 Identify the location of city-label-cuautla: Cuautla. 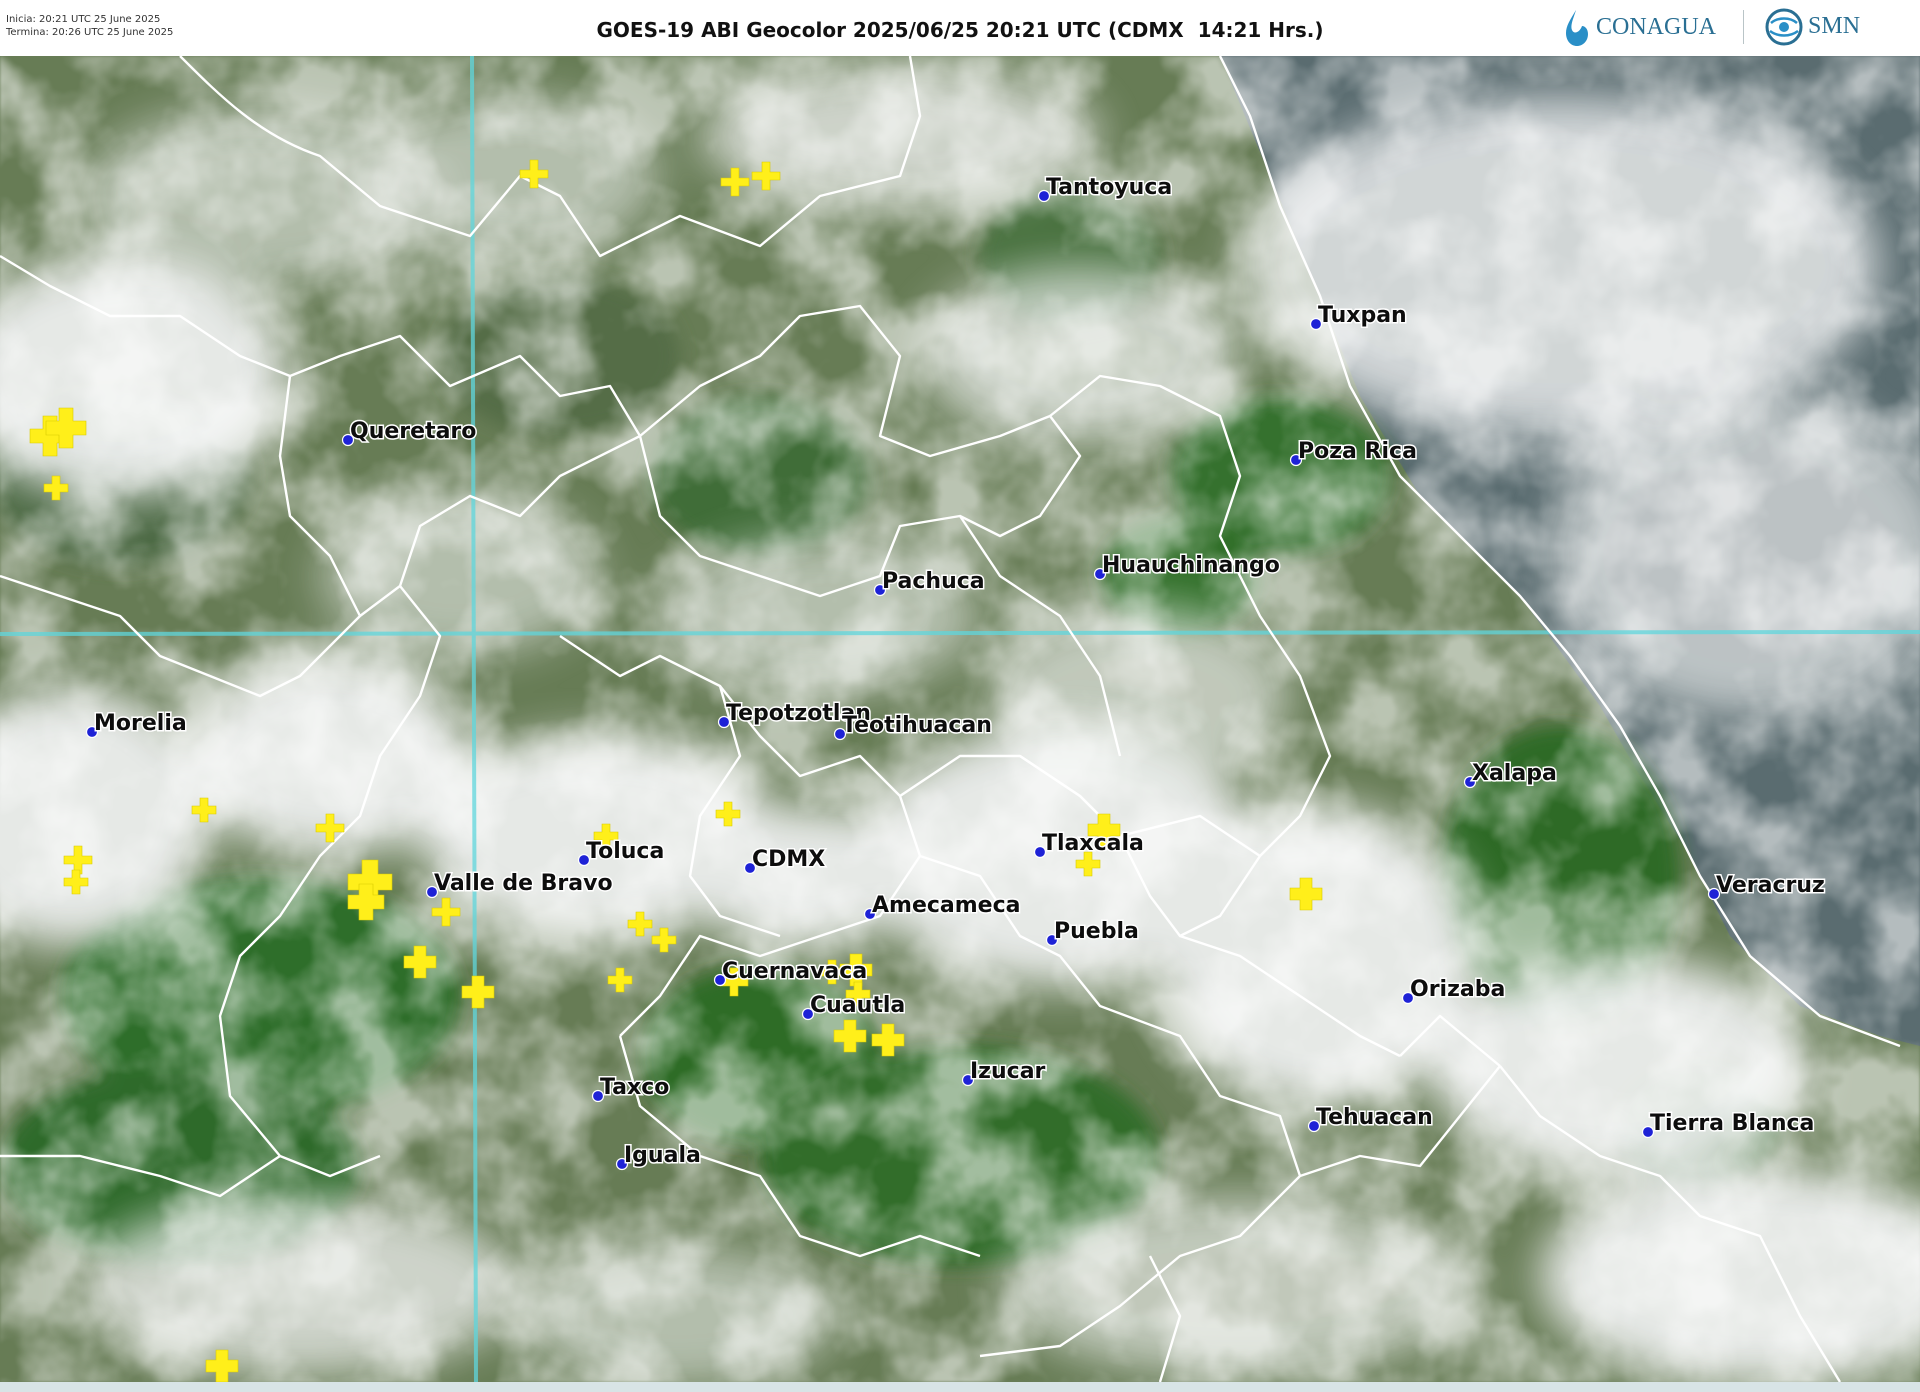
(857, 1005).